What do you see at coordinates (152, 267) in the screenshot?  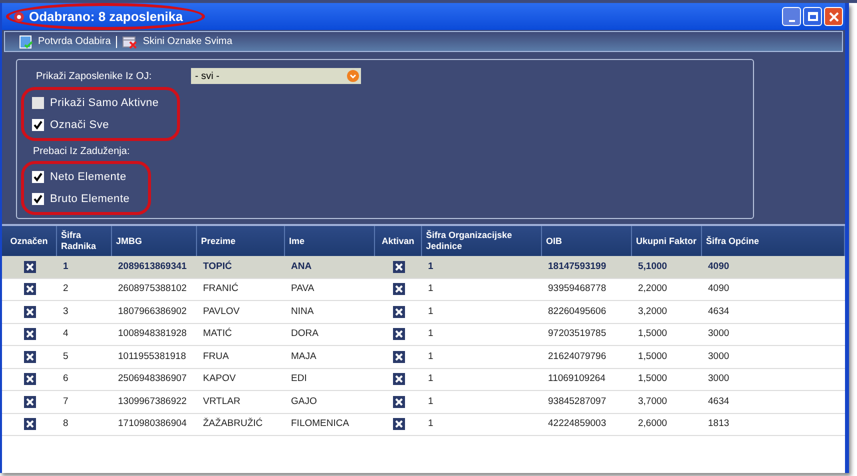 I see `table-cell: 2089613869341` at bounding box center [152, 267].